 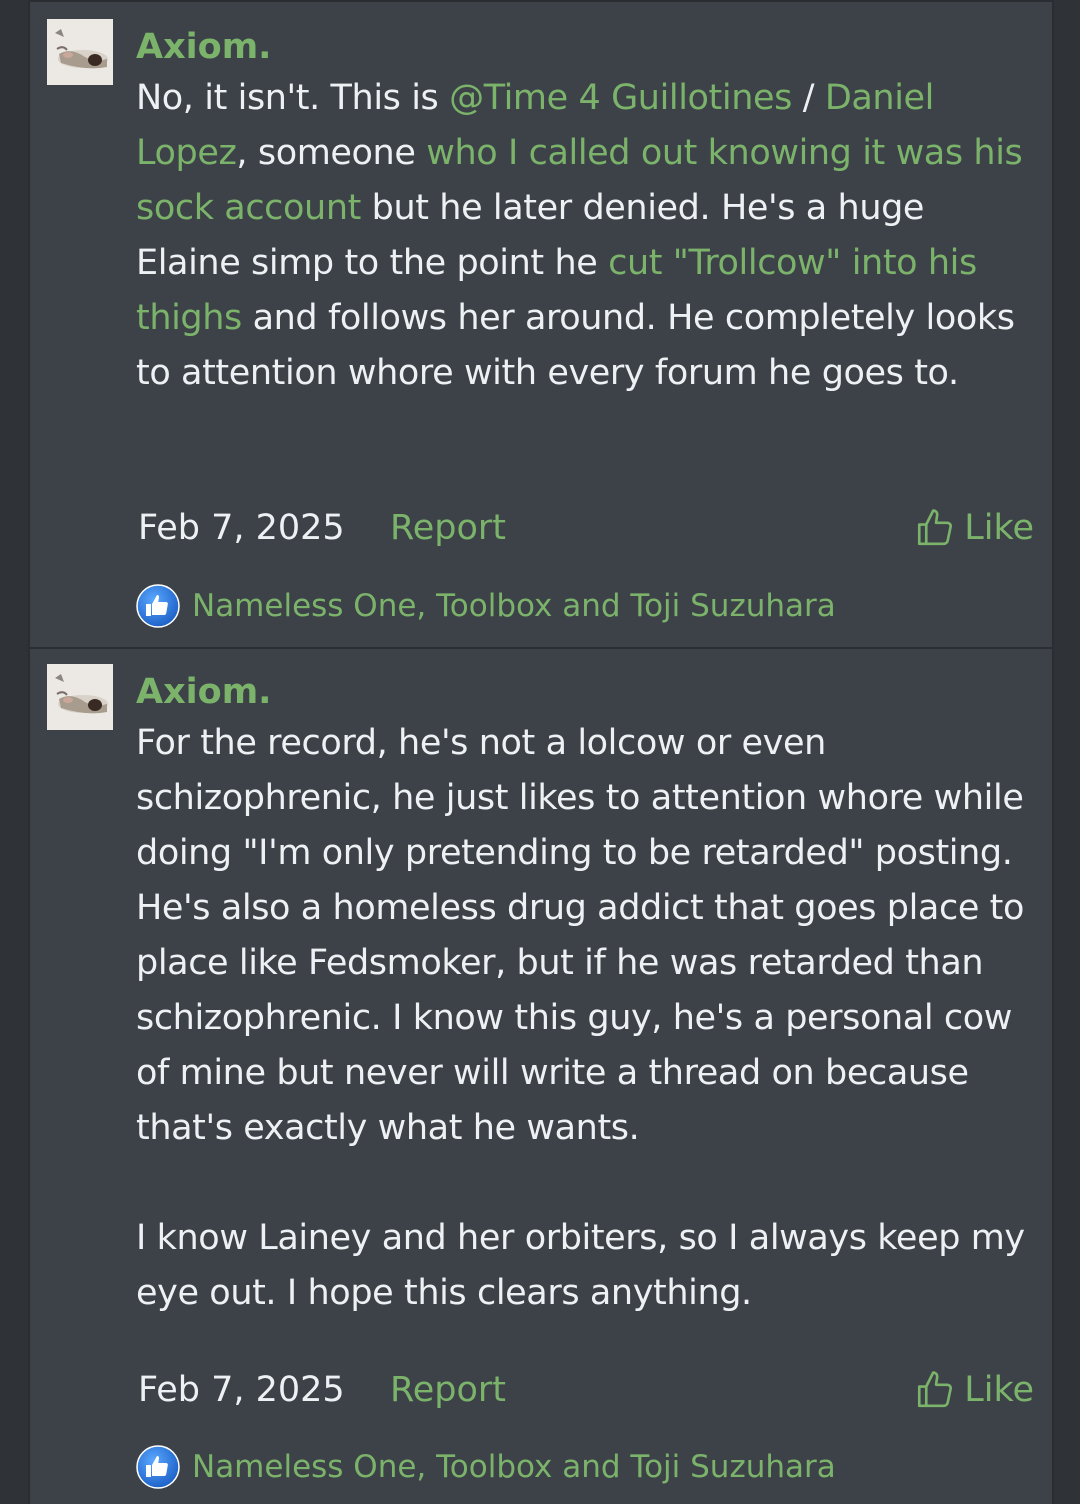 What do you see at coordinates (808, 98) in the screenshot?
I see `message-text: /` at bounding box center [808, 98].